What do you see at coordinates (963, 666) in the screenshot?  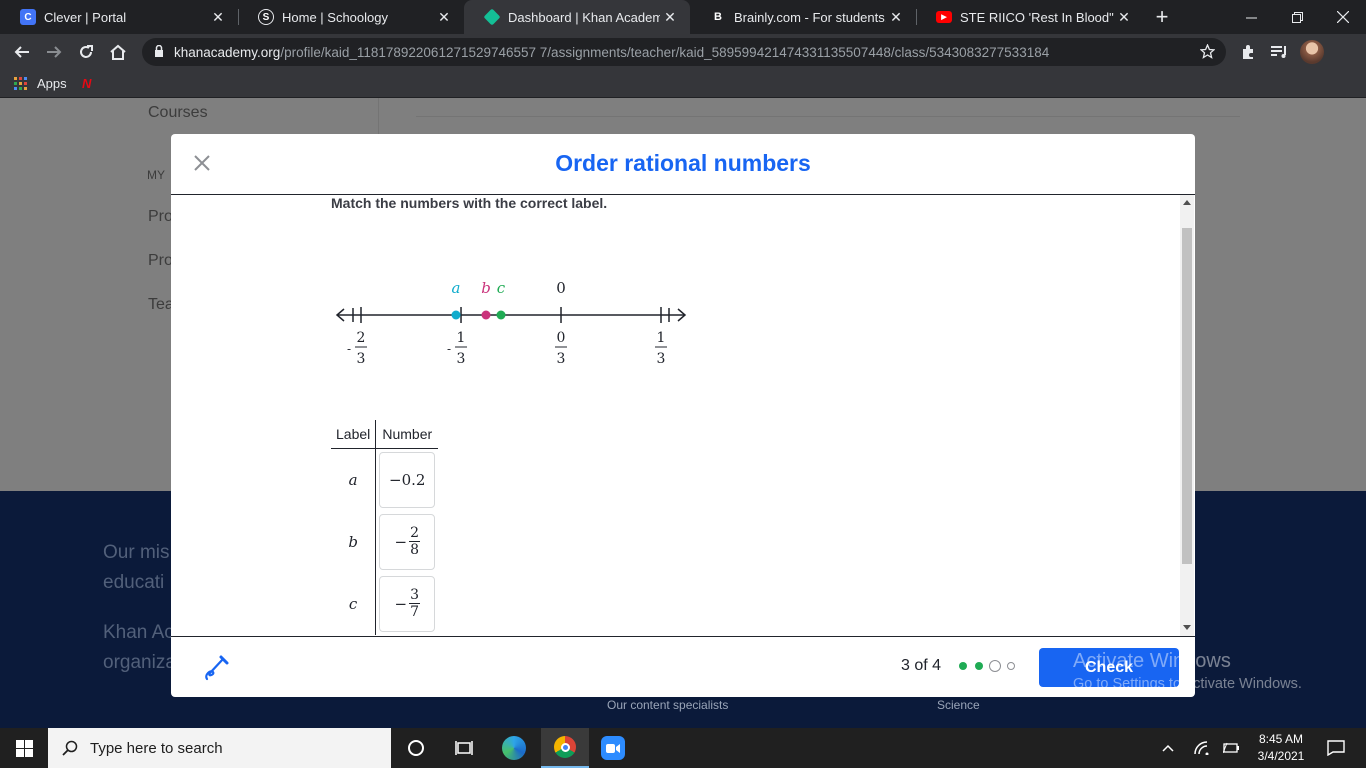 I see `progress-dot-complete` at bounding box center [963, 666].